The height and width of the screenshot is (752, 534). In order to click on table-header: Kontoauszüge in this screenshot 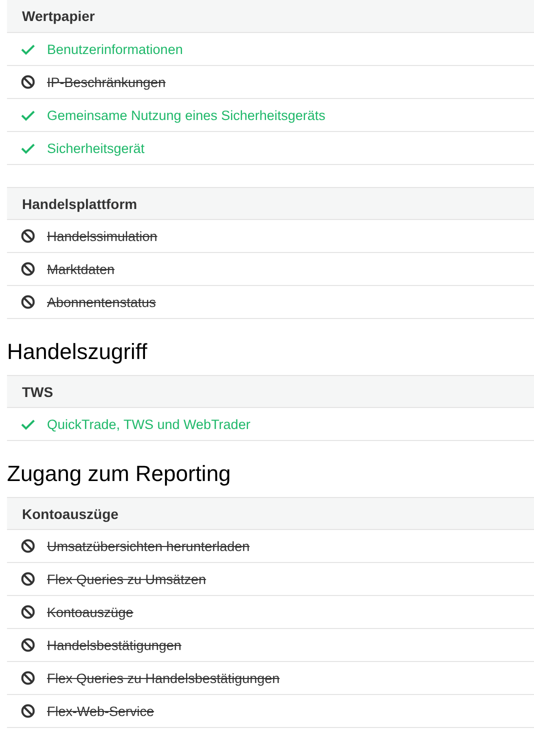, I will do `click(270, 513)`.